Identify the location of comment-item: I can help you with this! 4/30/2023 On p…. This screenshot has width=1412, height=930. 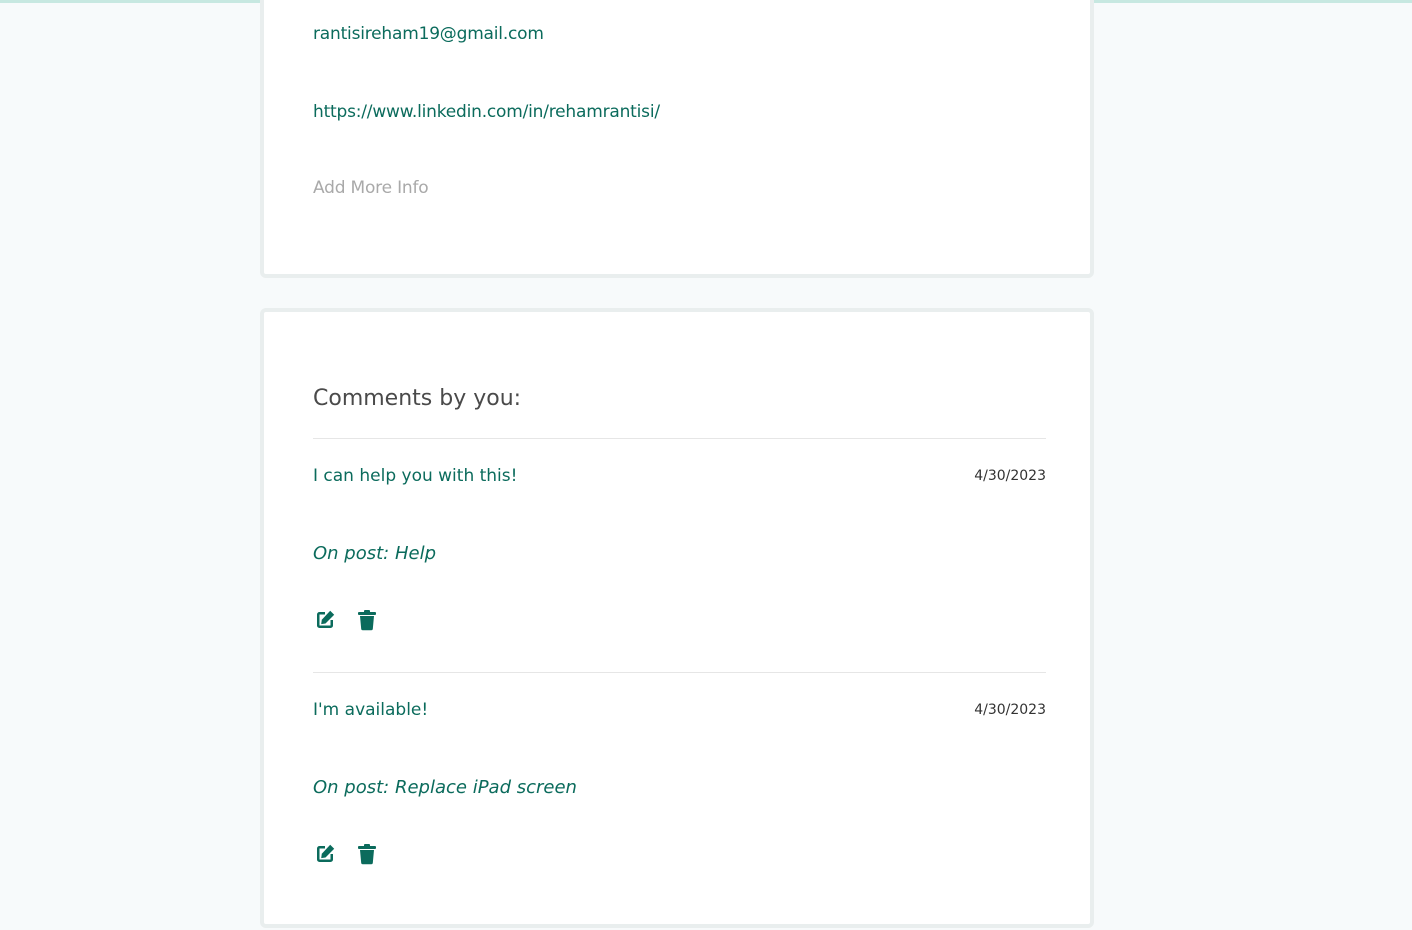
(679, 581).